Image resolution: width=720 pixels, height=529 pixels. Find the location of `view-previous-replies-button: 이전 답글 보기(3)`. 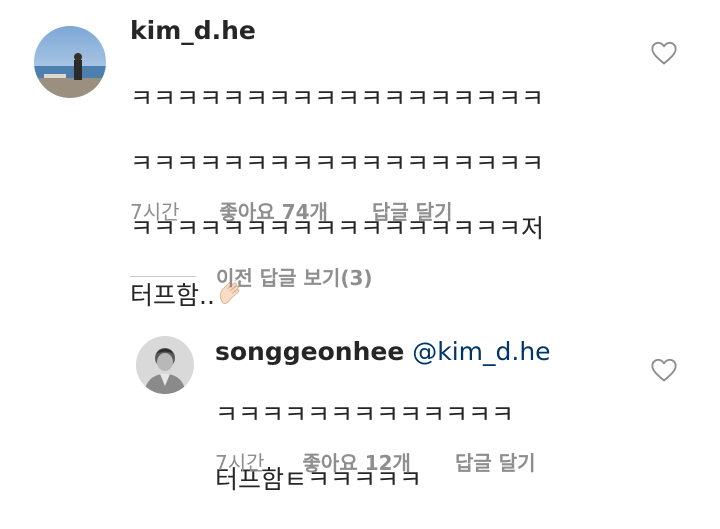

view-previous-replies-button: 이전 답글 보기(3) is located at coordinates (251, 276).